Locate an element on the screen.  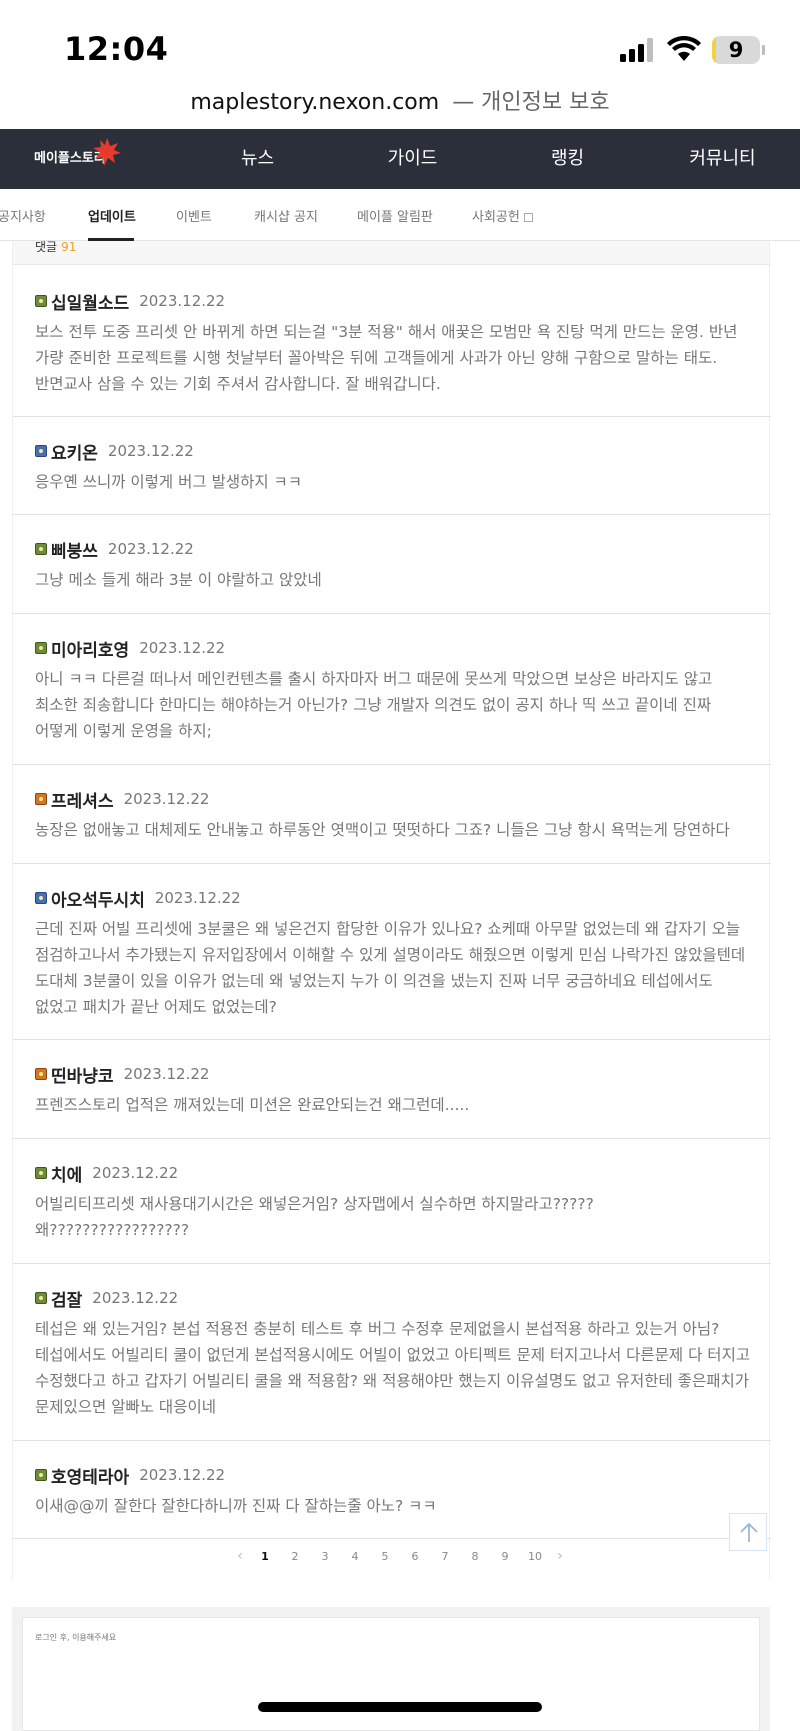
status-time: 12:04 is located at coordinates (116, 49).